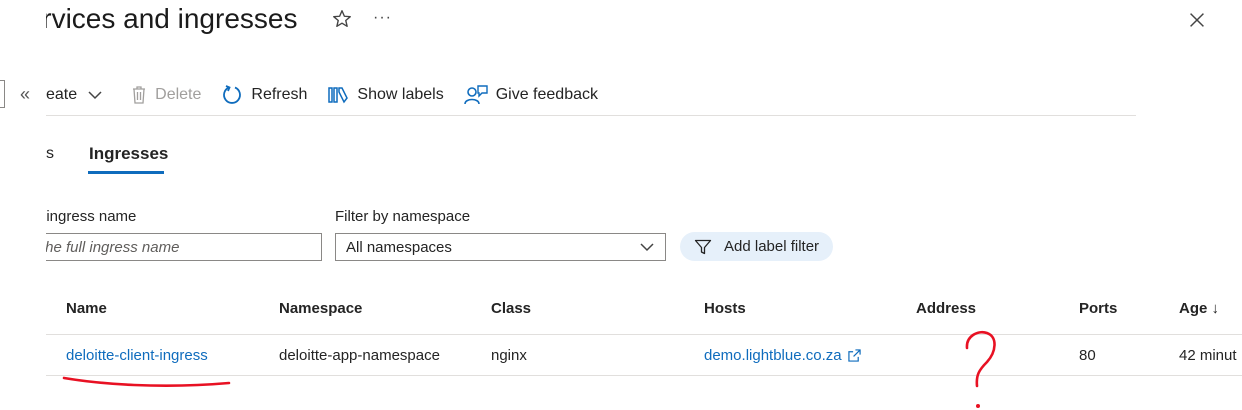  I want to click on annotation-overlay, so click(529, 369).